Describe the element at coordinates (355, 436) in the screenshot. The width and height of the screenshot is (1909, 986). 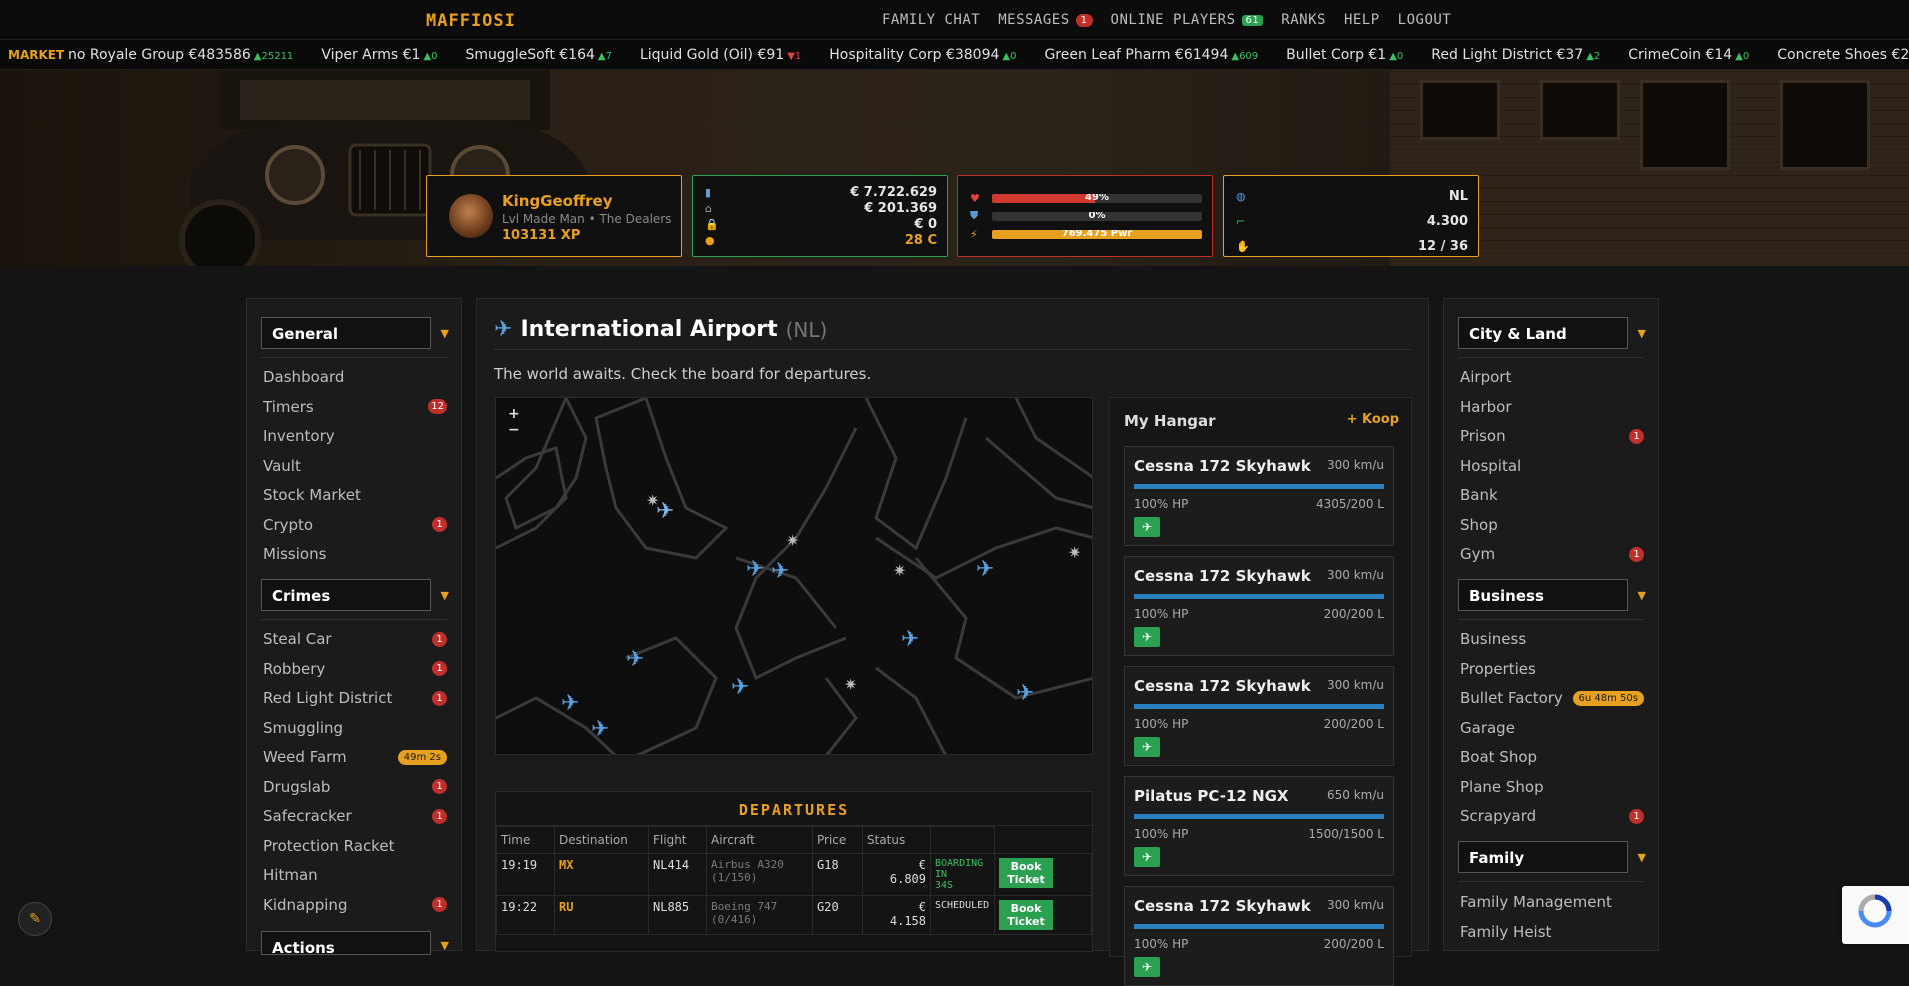
I see `menu-item-inventory: Inventory` at that location.